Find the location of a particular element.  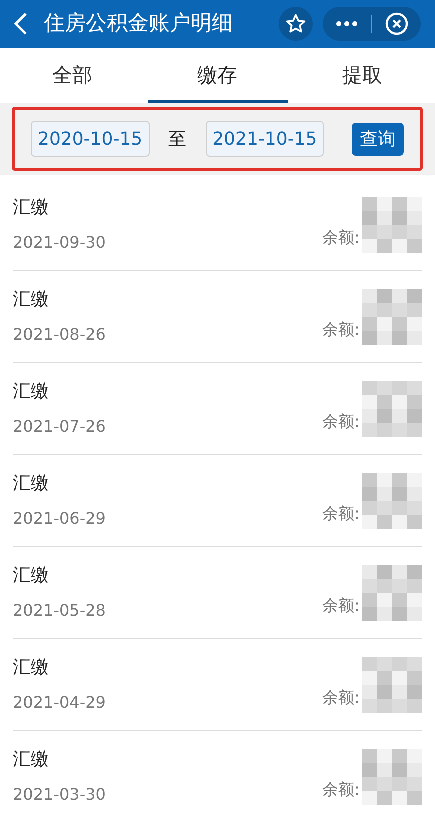

more-icon is located at coordinates (347, 24).